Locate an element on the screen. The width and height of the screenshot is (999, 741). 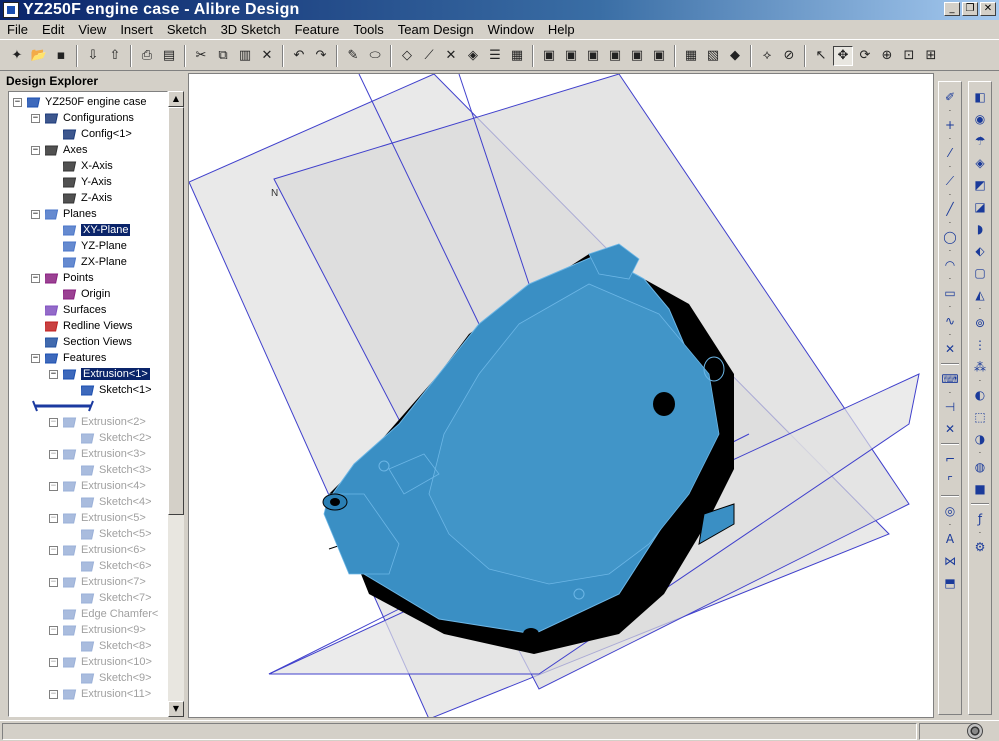
rollback-bar is located at coordinates (63, 406).